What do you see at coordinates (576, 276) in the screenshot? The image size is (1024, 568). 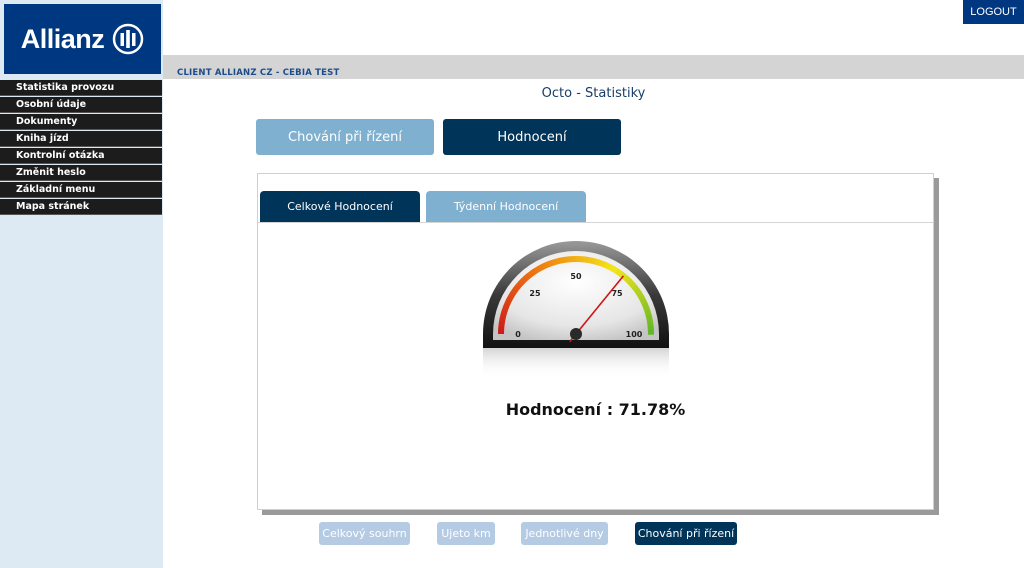 I see `gauge-tick-label: 50` at bounding box center [576, 276].